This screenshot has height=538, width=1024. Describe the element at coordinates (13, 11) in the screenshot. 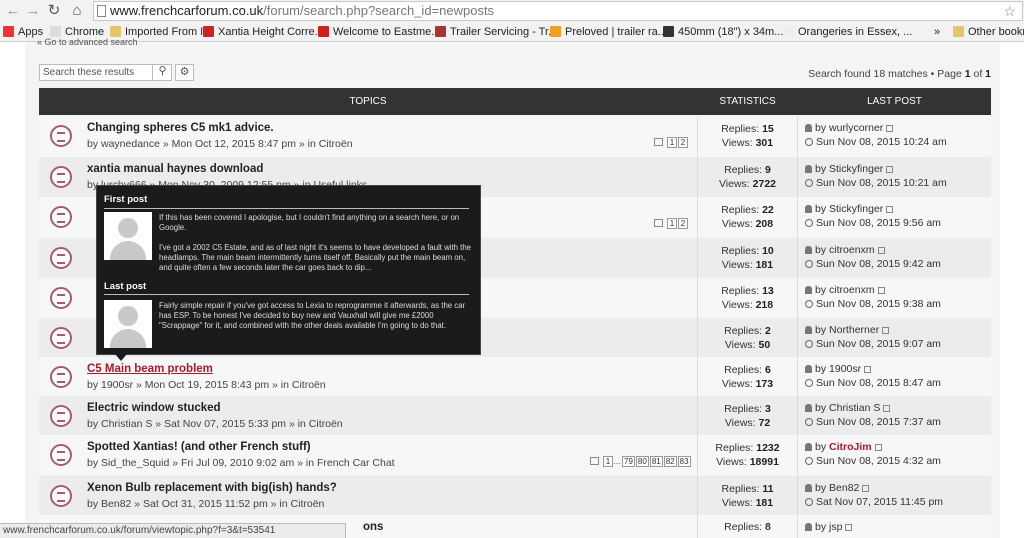

I see `back-icon: ←` at that location.